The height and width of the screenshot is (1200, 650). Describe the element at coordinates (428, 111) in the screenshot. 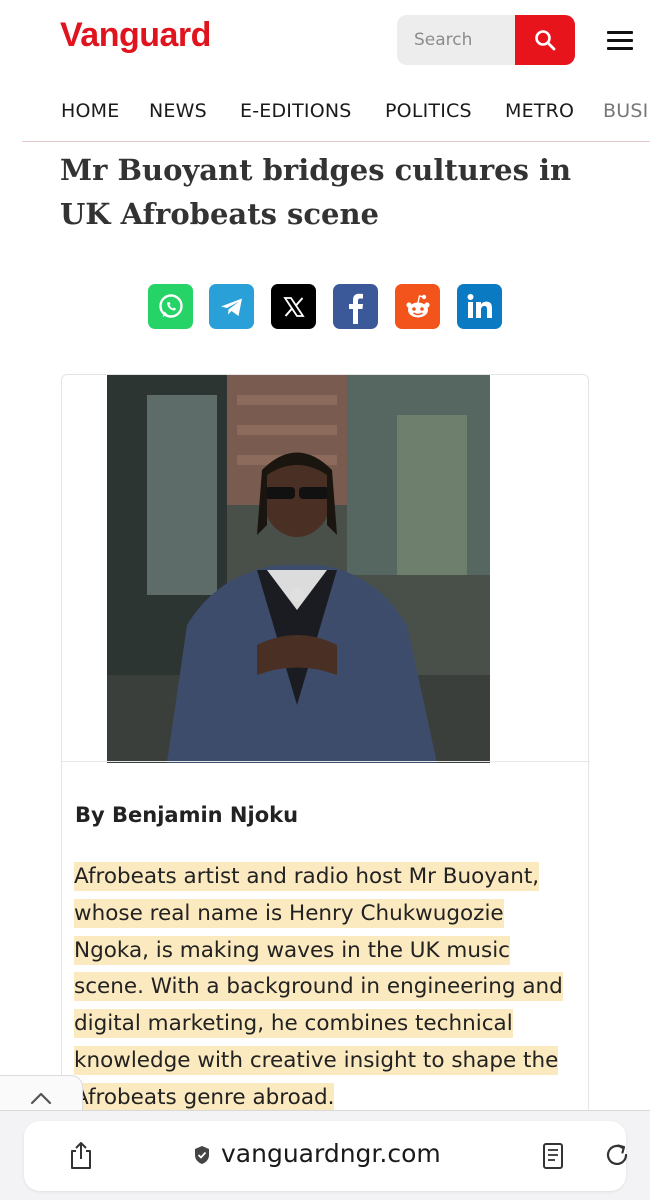

I see `nav-item-politics: POLITICS` at that location.